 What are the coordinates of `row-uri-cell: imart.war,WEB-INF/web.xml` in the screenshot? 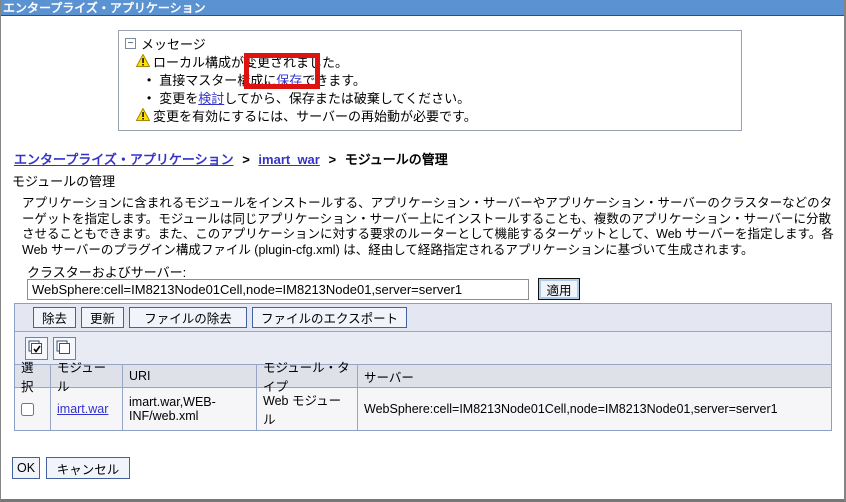 It's located at (190, 409).